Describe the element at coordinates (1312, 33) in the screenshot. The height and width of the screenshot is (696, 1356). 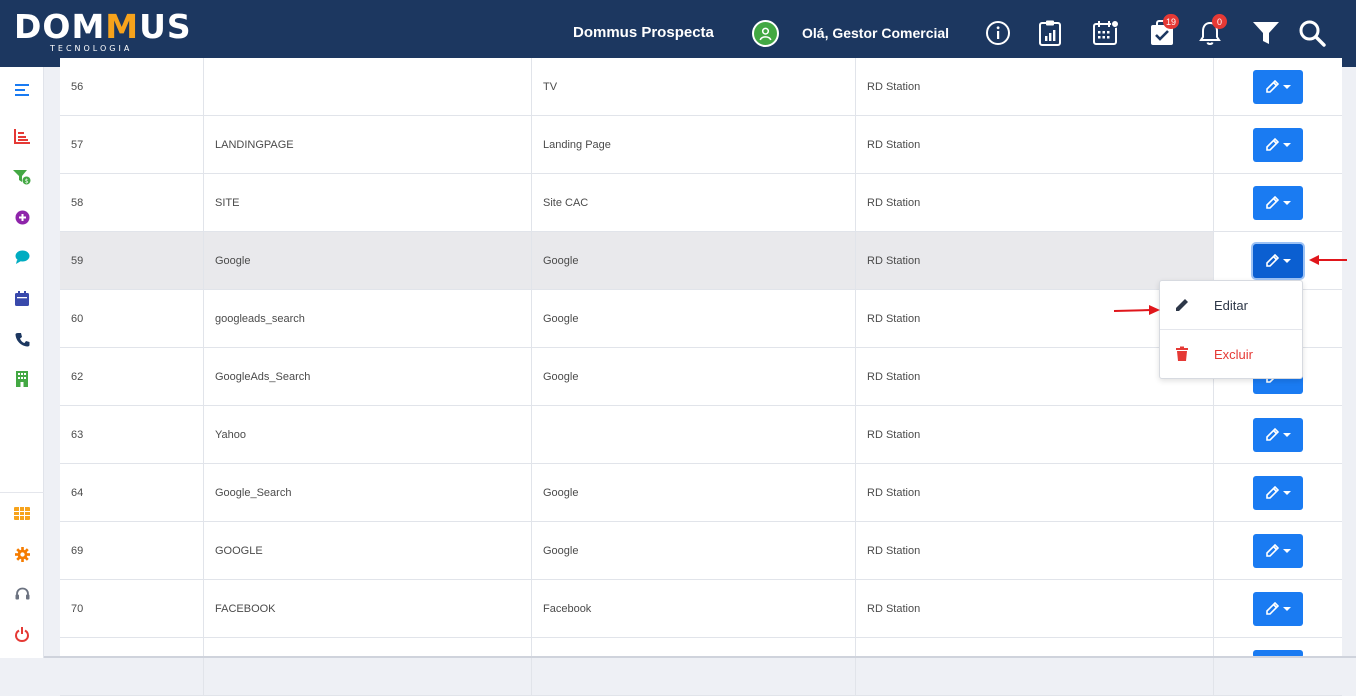
I see `search-icon` at that location.